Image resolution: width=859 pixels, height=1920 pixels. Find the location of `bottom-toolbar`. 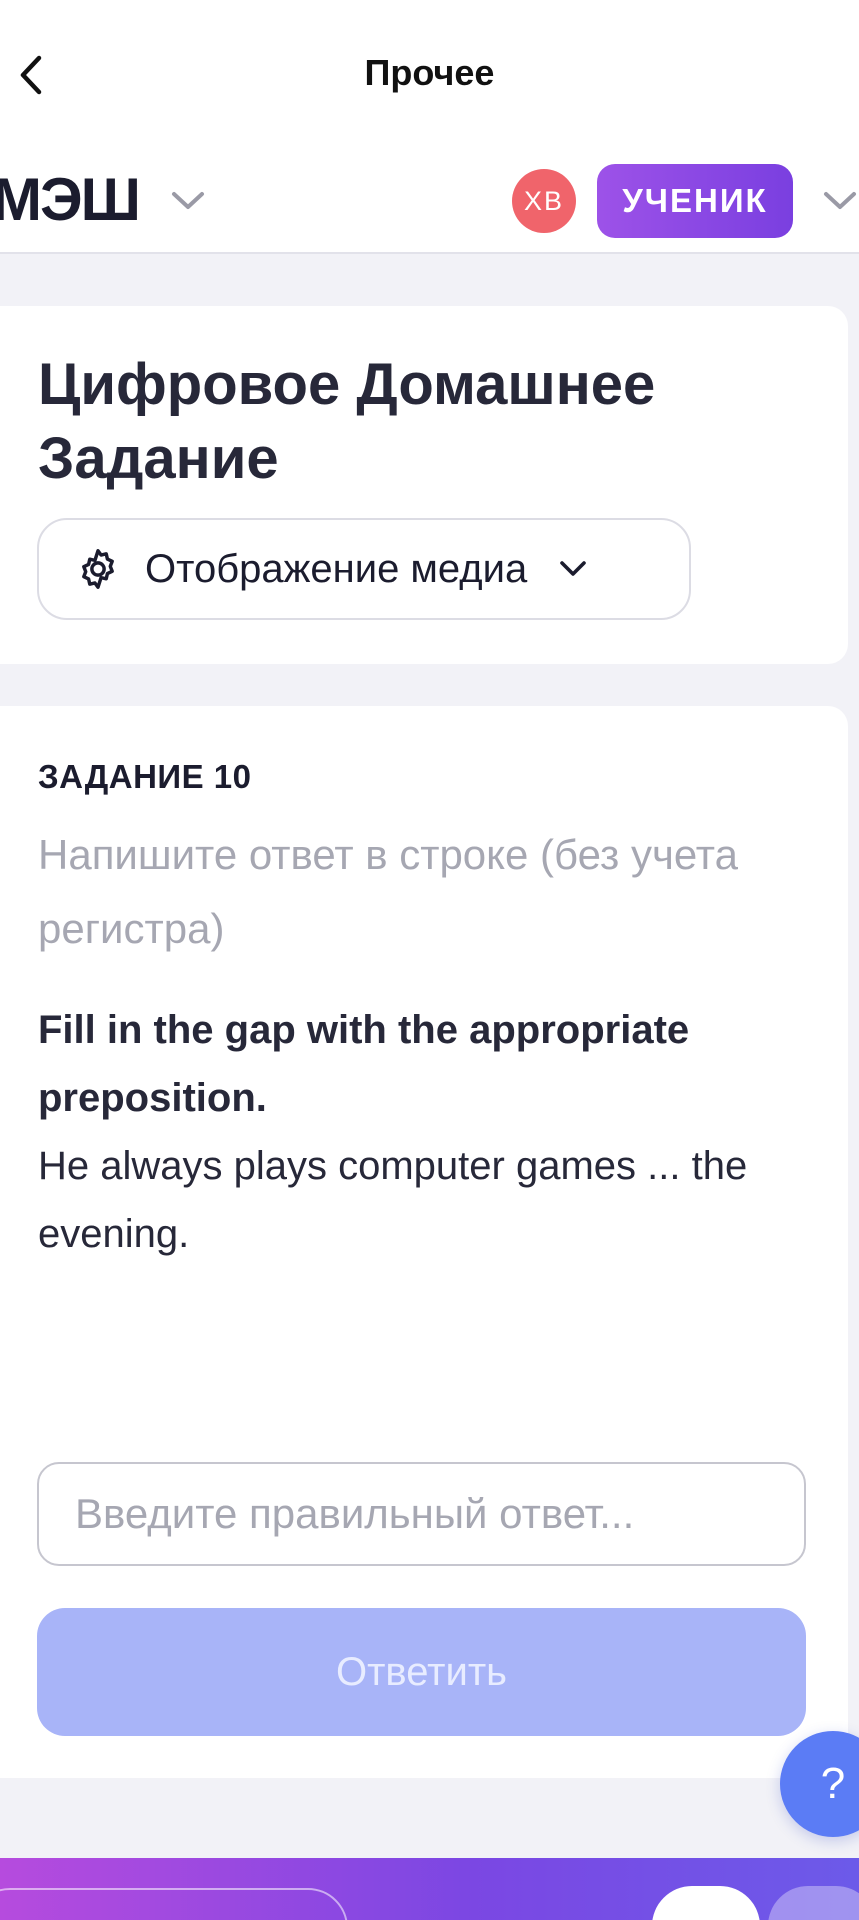

bottom-toolbar is located at coordinates (429, 1889).